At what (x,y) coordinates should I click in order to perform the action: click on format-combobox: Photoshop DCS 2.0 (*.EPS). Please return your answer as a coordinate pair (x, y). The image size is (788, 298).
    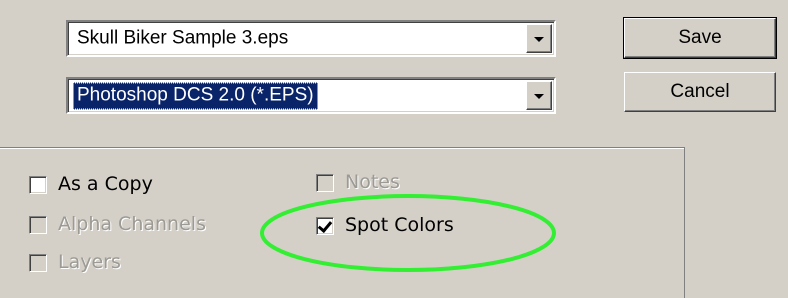
    Looking at the image, I should click on (311, 95).